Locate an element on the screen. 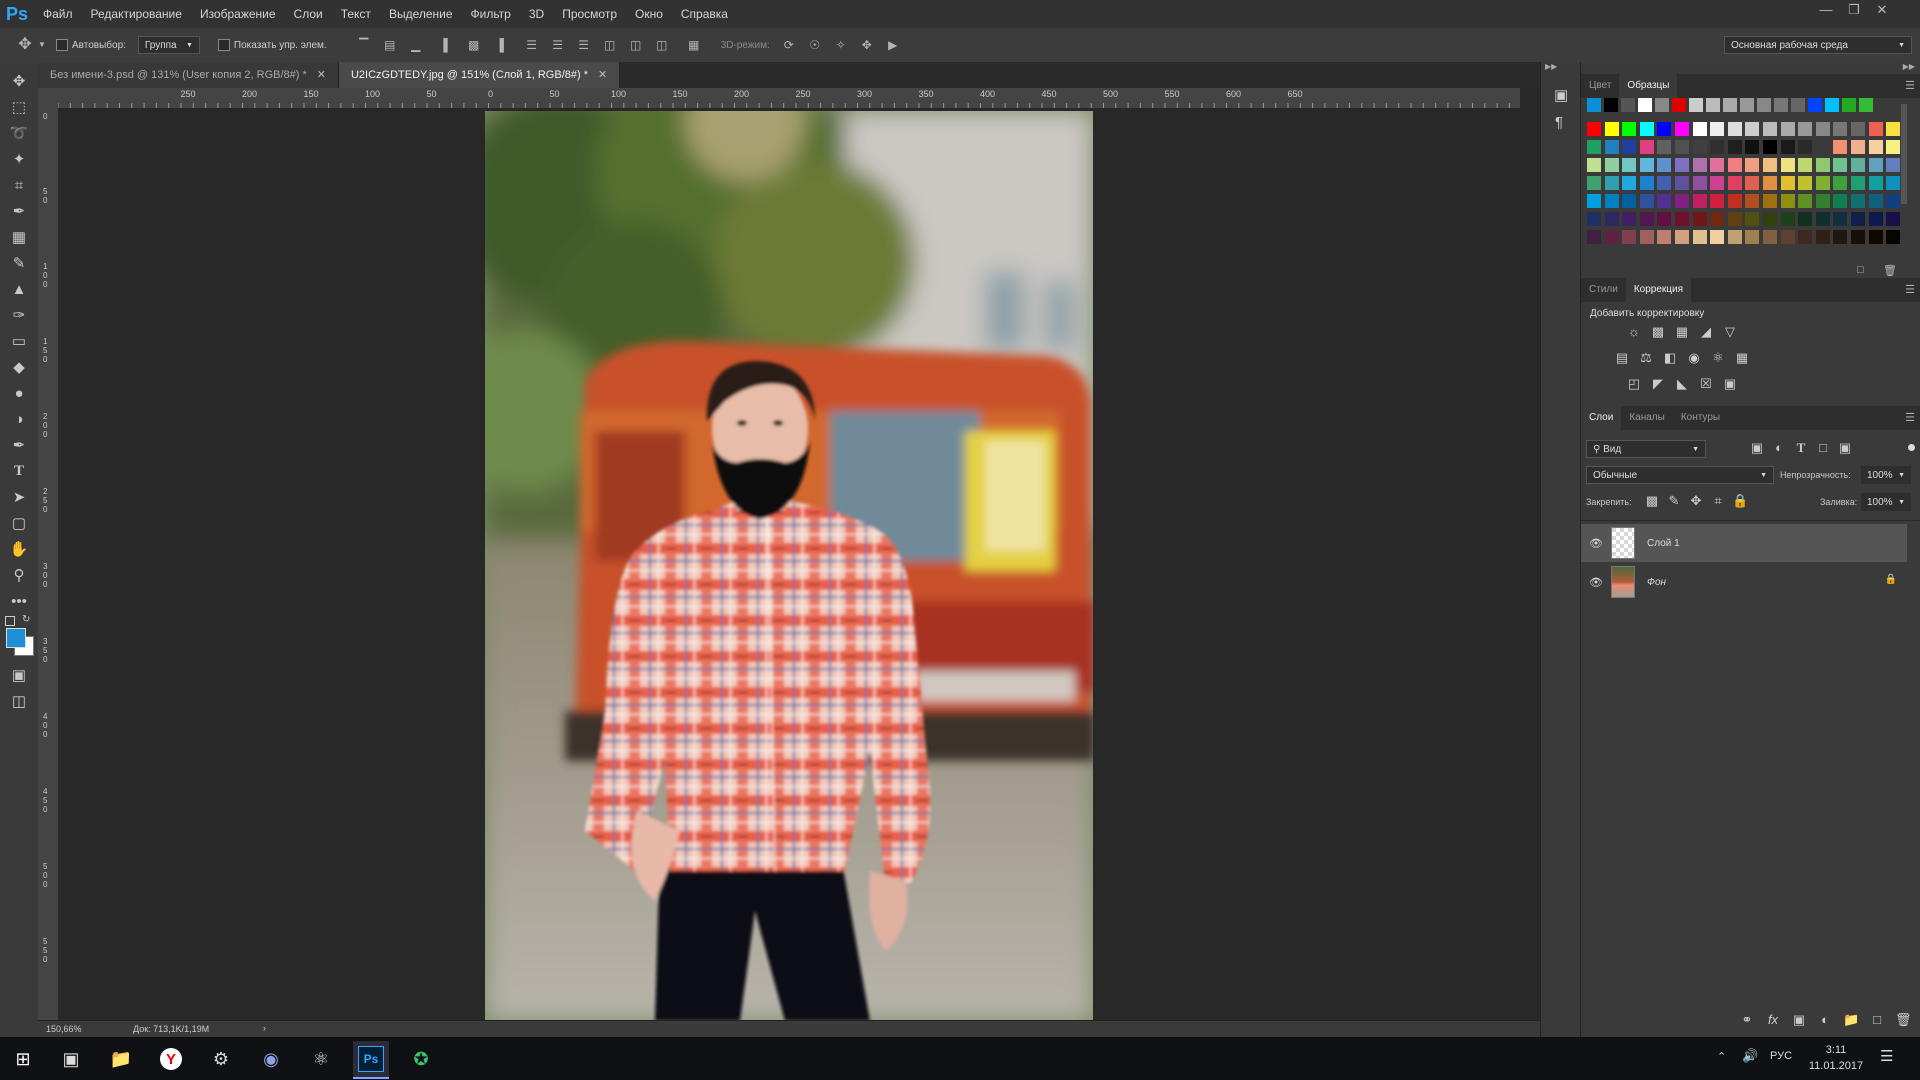  new-layer-icon: □ is located at coordinates (1877, 1020).